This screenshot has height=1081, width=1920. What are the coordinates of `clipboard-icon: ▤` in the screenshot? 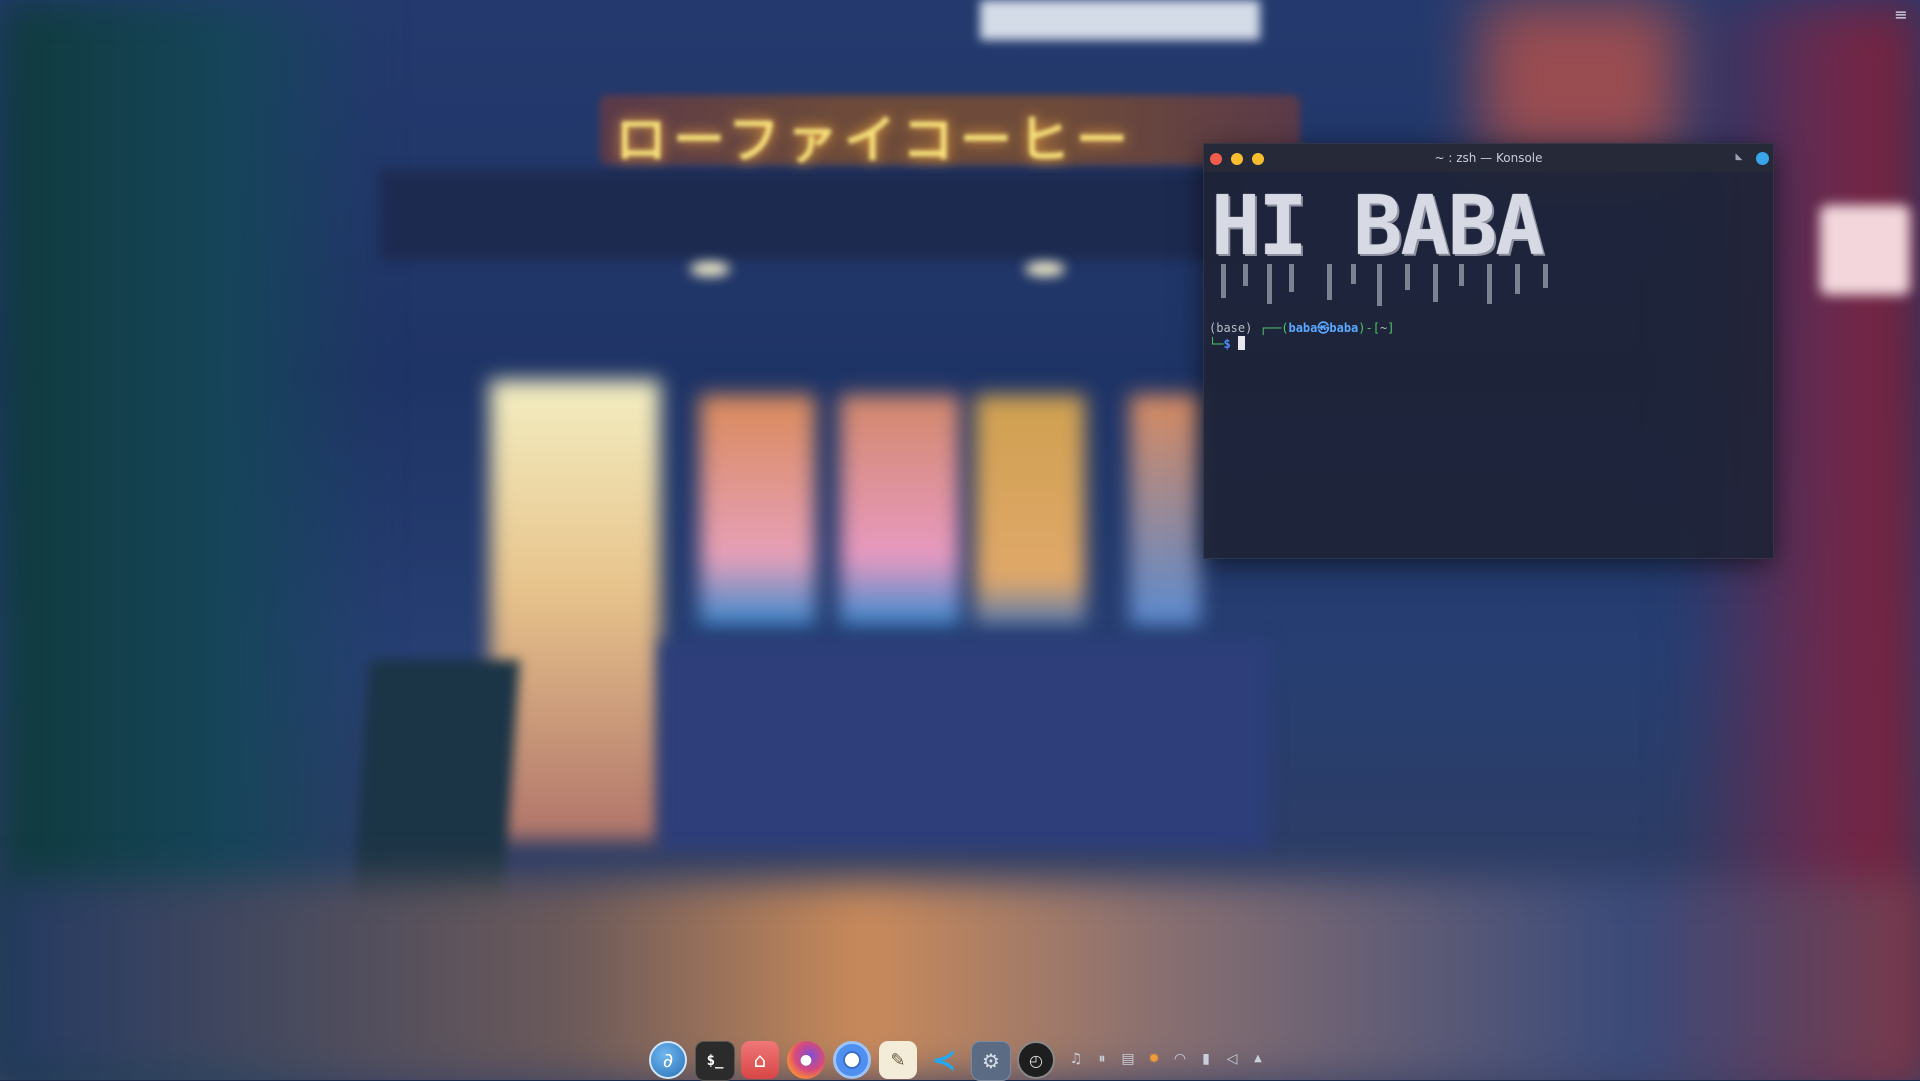 It's located at (1128, 1059).